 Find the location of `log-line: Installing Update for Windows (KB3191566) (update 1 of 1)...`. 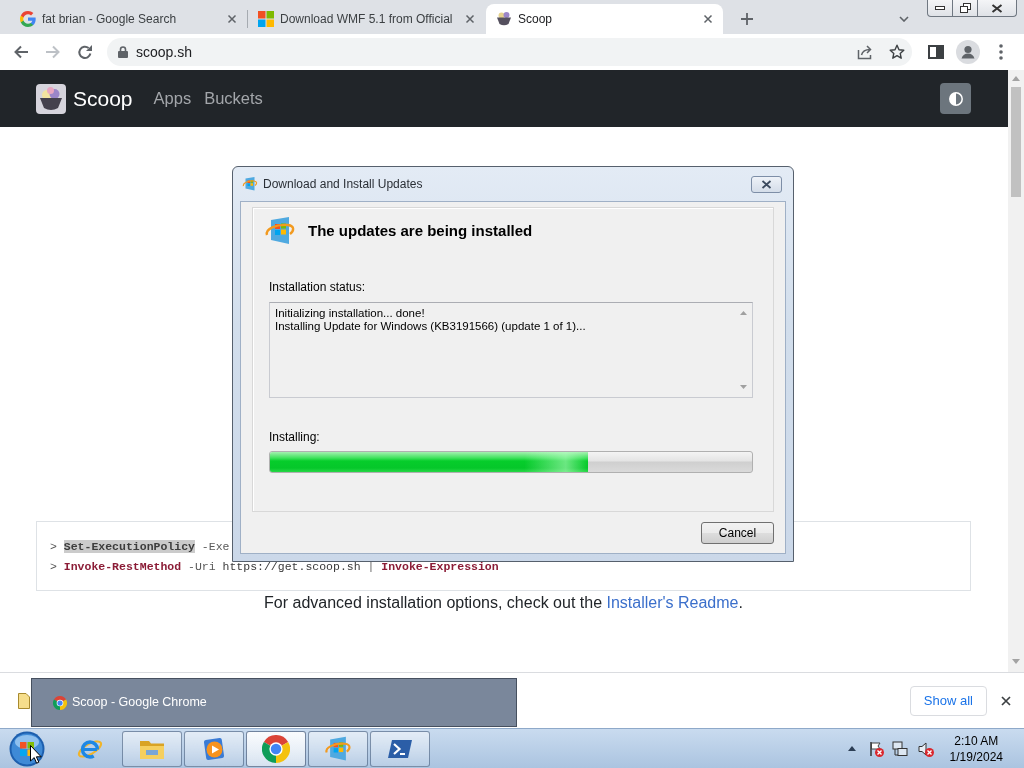

log-line: Installing Update for Windows (KB3191566) (update 1 of 1)... is located at coordinates (431, 326).